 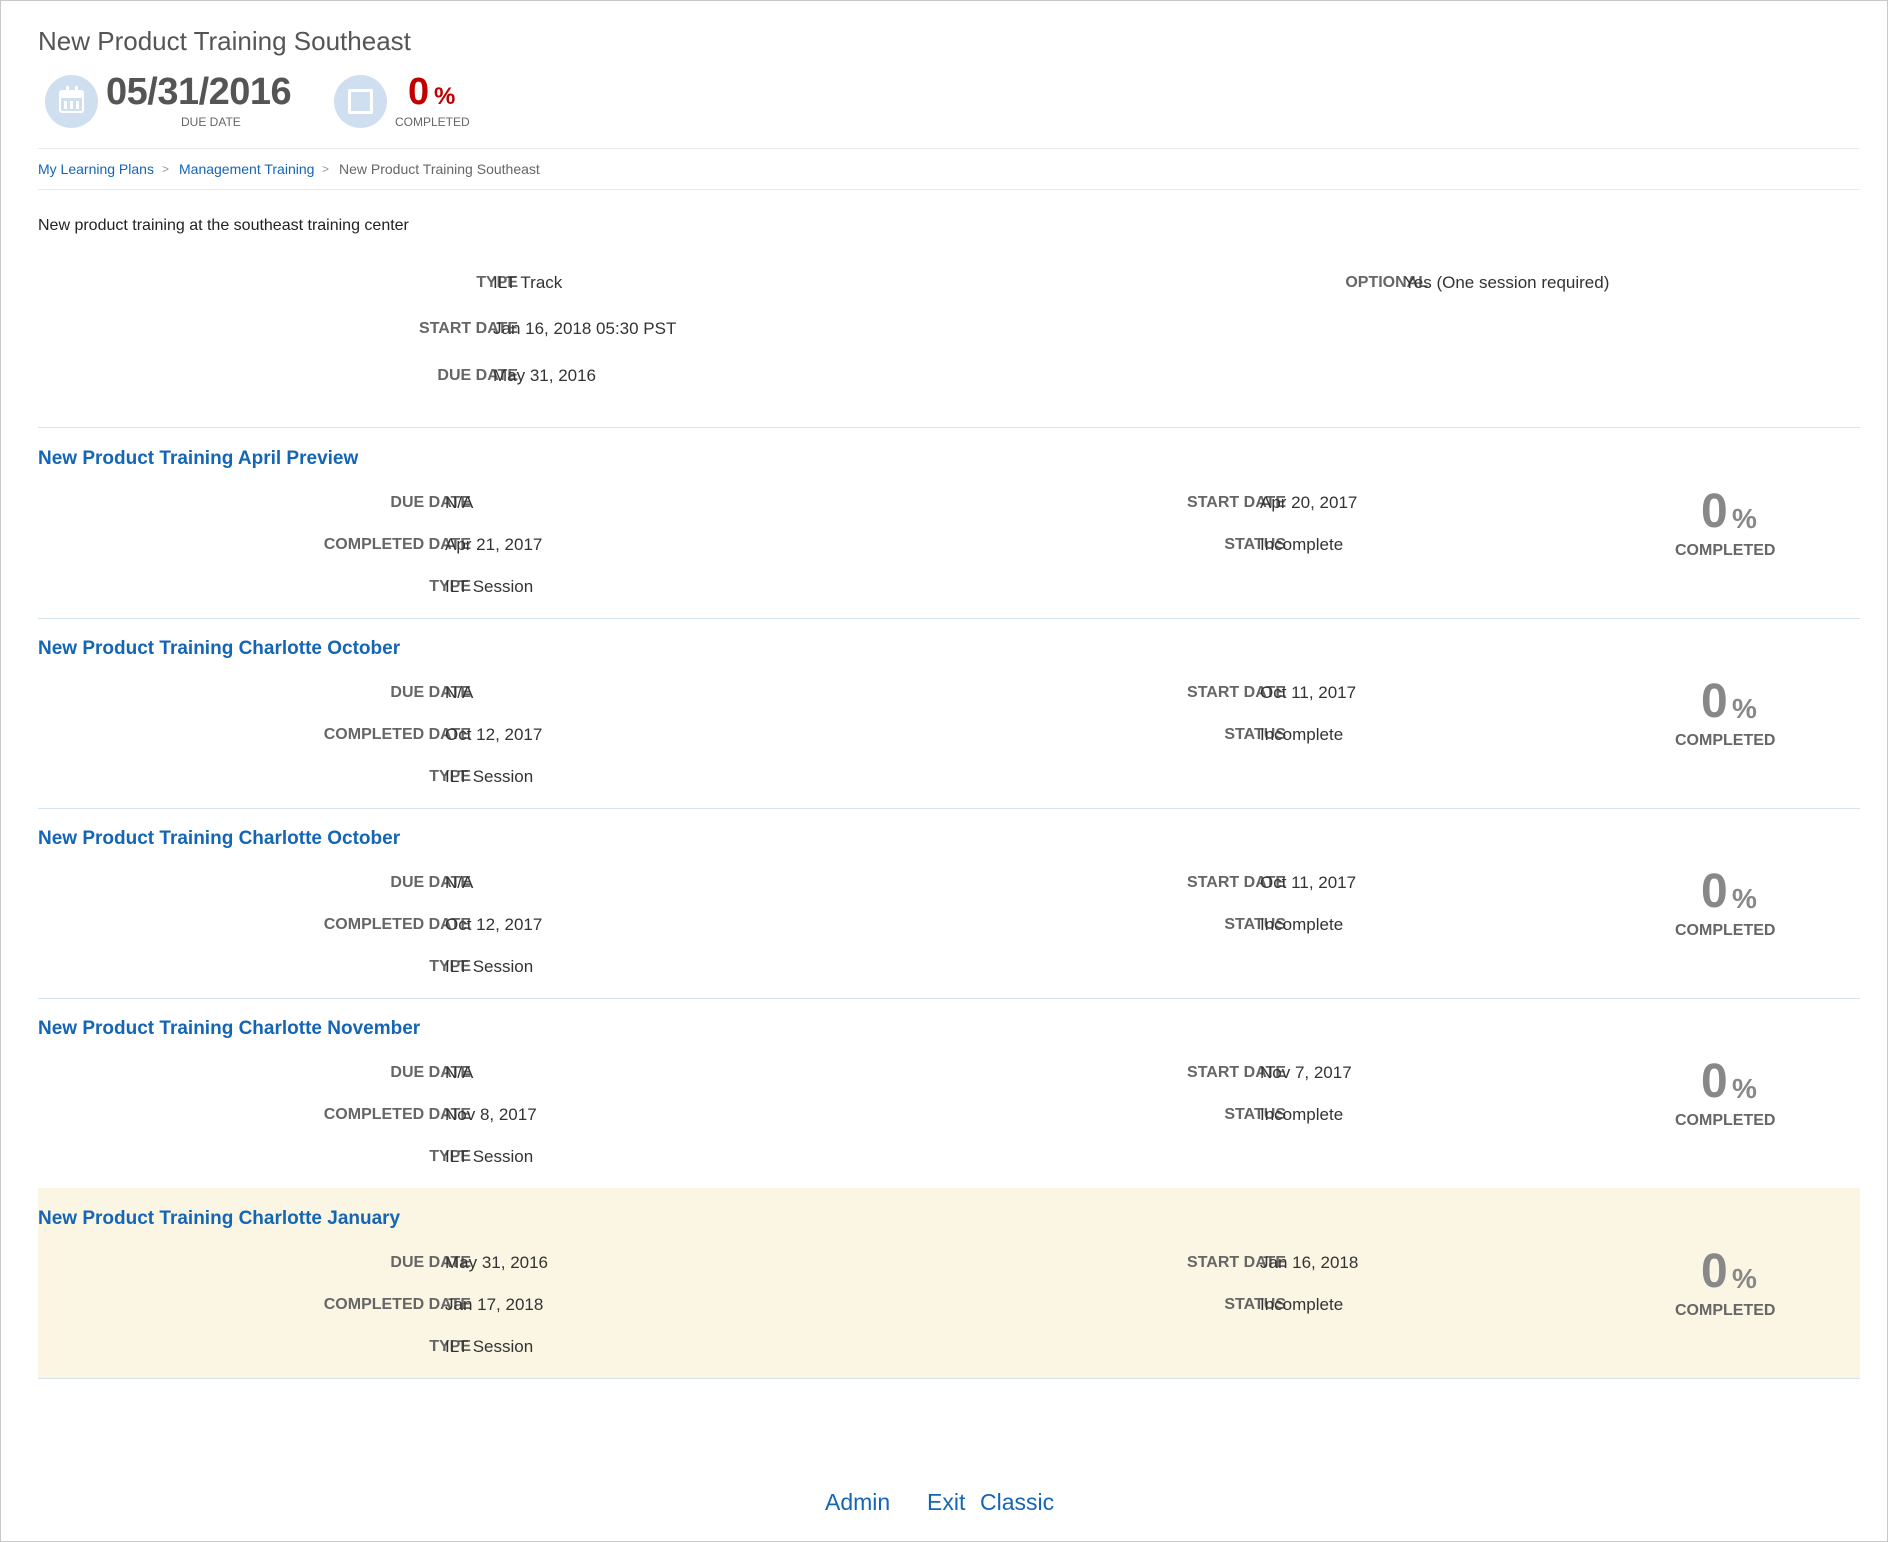 What do you see at coordinates (491, 1114) in the screenshot?
I see `session-completed-date-value: Nov 8, 2017` at bounding box center [491, 1114].